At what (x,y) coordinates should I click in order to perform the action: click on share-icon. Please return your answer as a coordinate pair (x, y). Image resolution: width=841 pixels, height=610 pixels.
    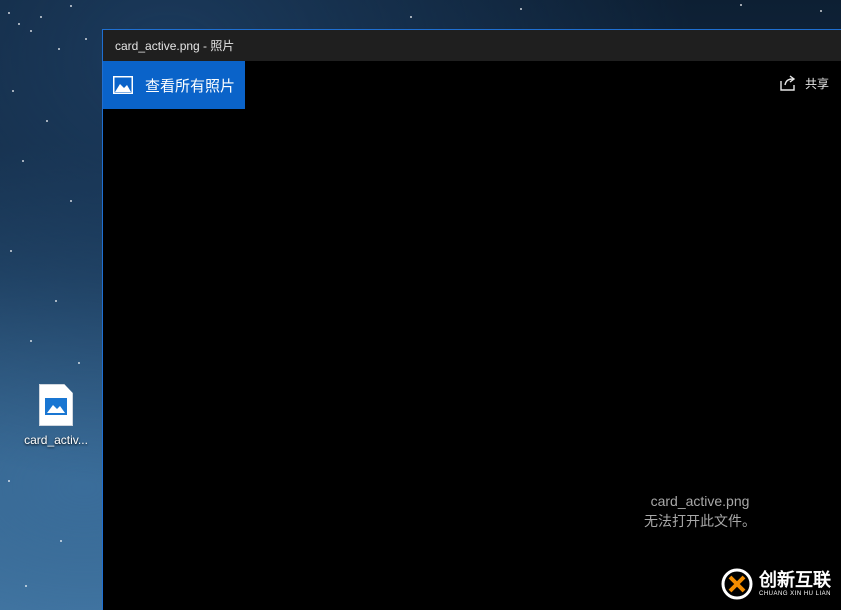
    Looking at the image, I should click on (788, 83).